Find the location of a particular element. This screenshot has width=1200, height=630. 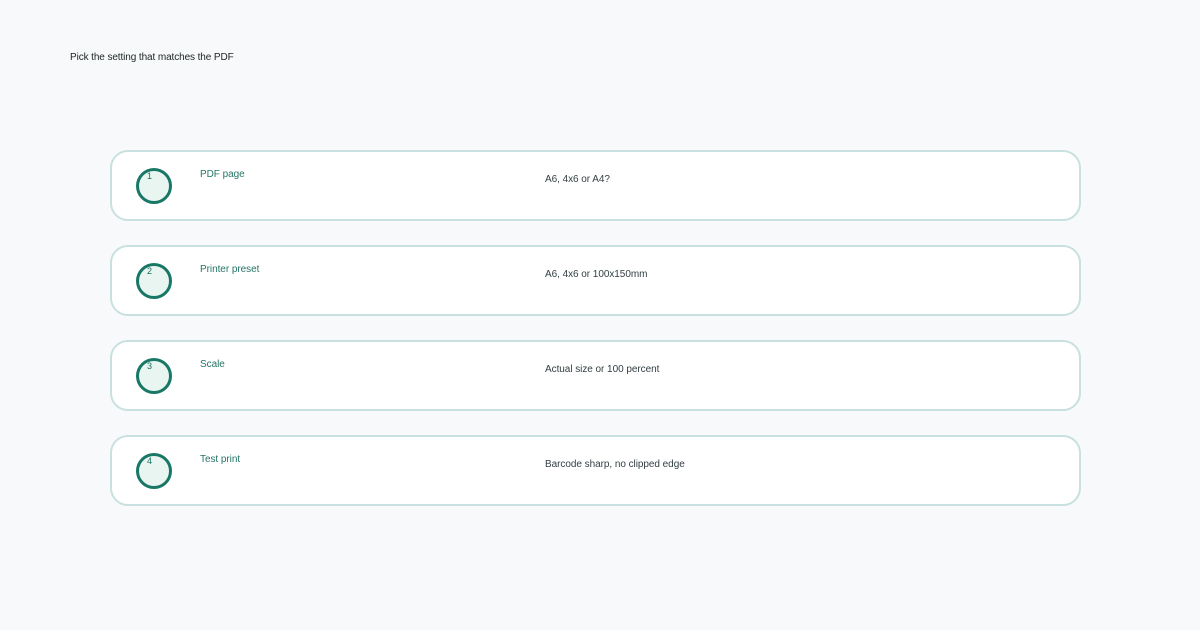

step-number-circle-icon: 1 is located at coordinates (154, 186).